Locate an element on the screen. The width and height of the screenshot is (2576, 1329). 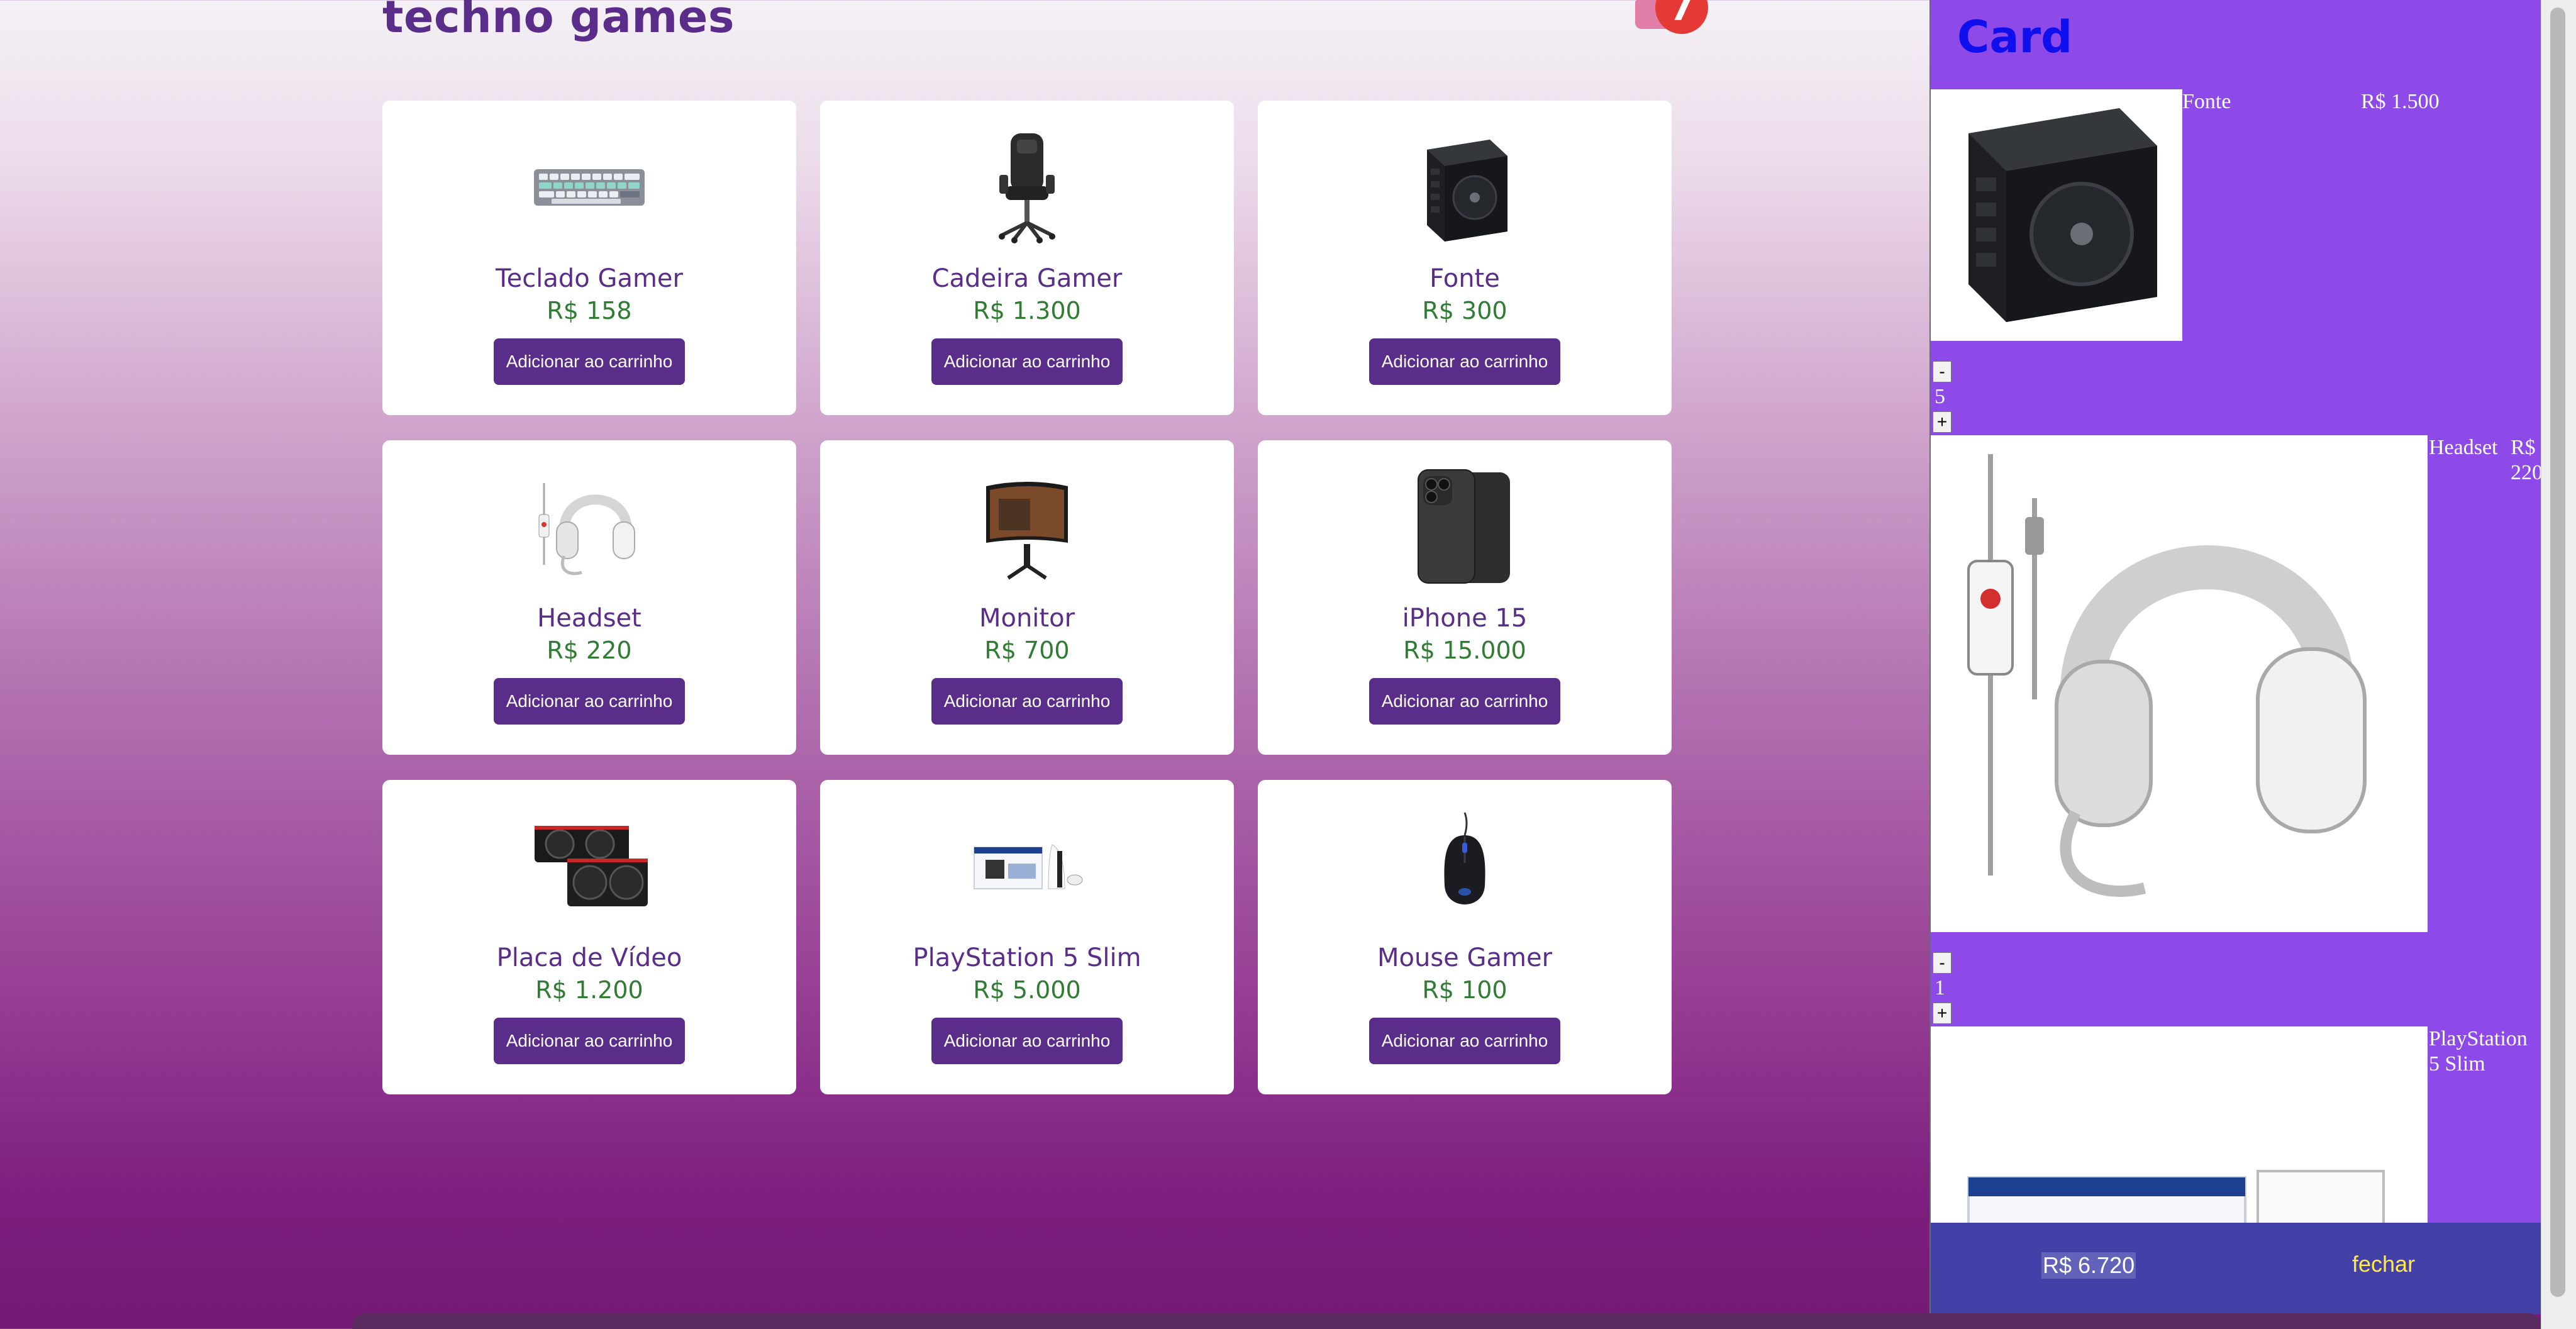
product-name: Cadeira Gamer is located at coordinates (1027, 278).